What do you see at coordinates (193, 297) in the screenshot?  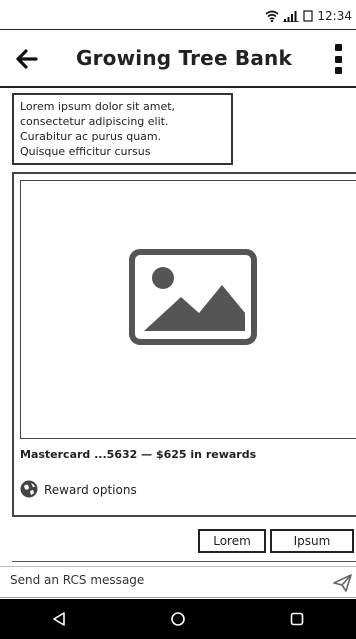 I see `image-placeholder-icon` at bounding box center [193, 297].